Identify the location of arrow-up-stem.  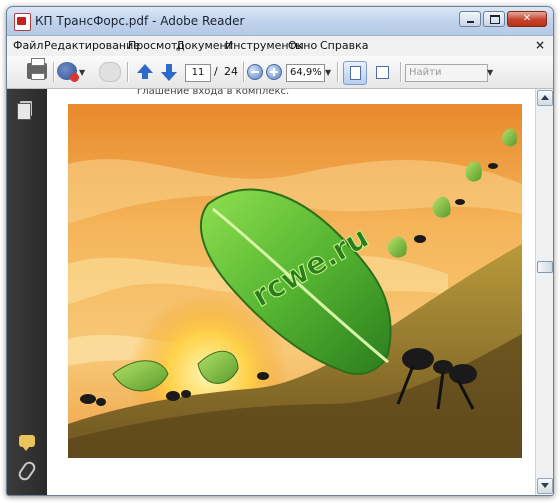
(145, 75).